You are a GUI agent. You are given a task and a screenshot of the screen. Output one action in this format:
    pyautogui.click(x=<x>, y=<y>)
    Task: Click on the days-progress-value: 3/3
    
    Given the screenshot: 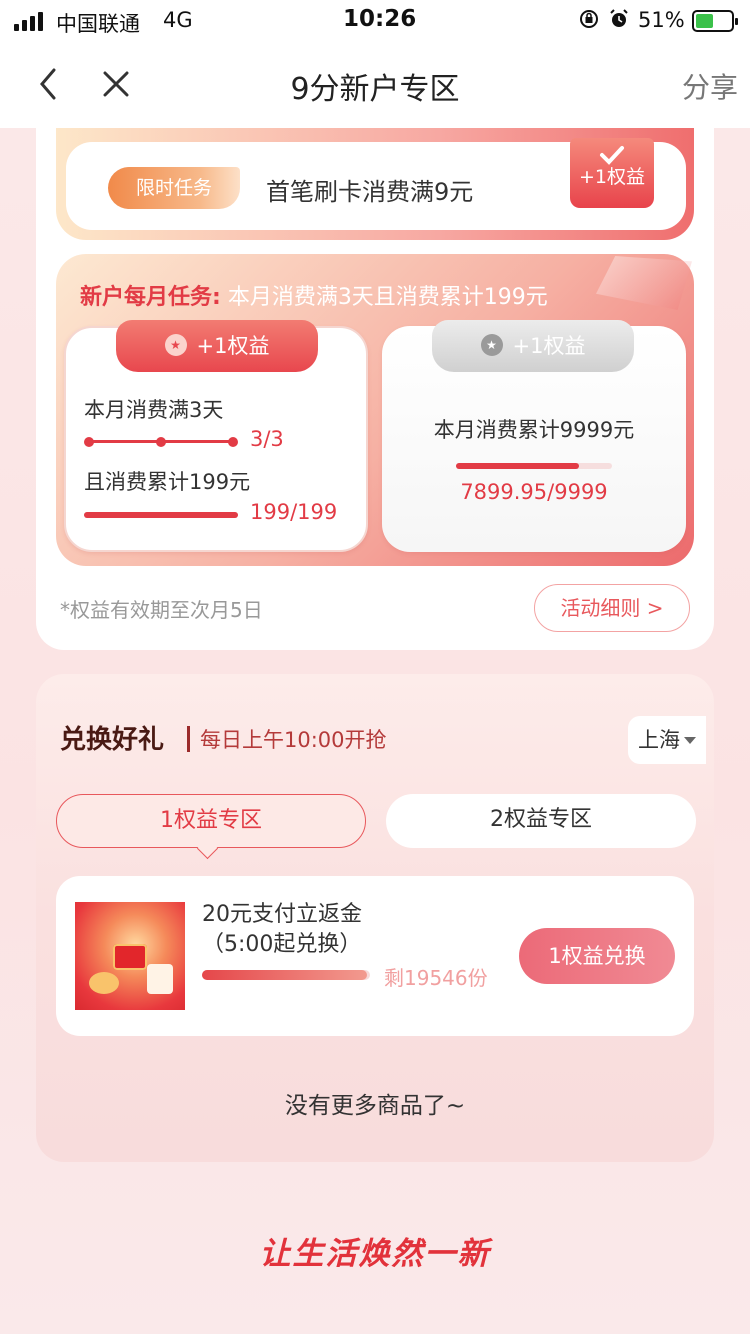 What is the action you would take?
    pyautogui.click(x=267, y=439)
    